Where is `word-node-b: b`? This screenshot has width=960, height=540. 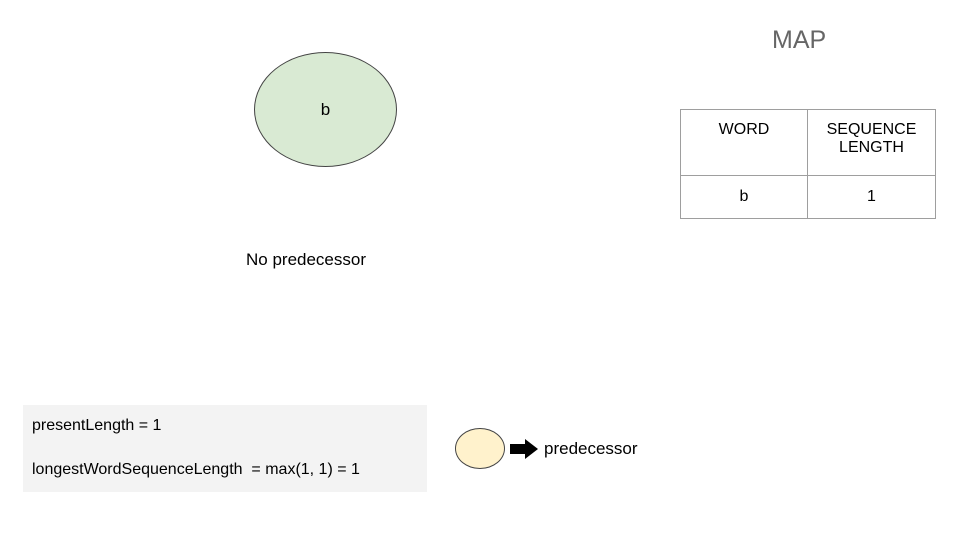
word-node-b: b is located at coordinates (325, 109).